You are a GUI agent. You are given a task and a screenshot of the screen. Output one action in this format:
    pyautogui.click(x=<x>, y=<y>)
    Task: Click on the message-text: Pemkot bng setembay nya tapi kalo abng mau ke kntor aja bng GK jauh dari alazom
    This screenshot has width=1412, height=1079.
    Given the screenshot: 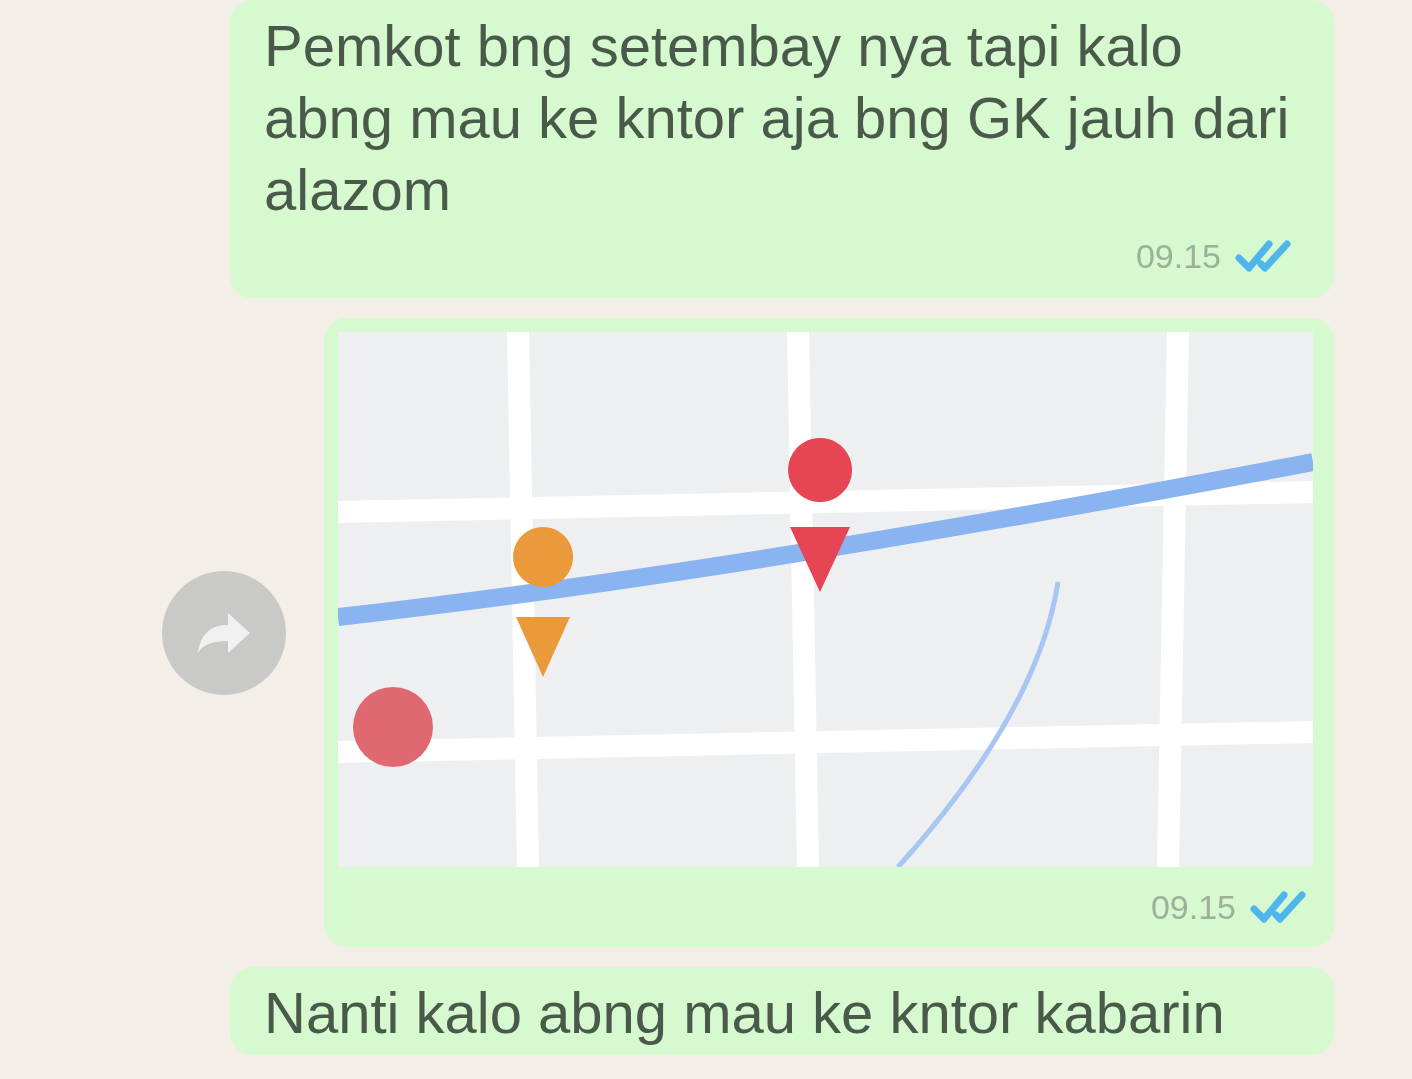 What is the action you would take?
    pyautogui.click(x=777, y=118)
    